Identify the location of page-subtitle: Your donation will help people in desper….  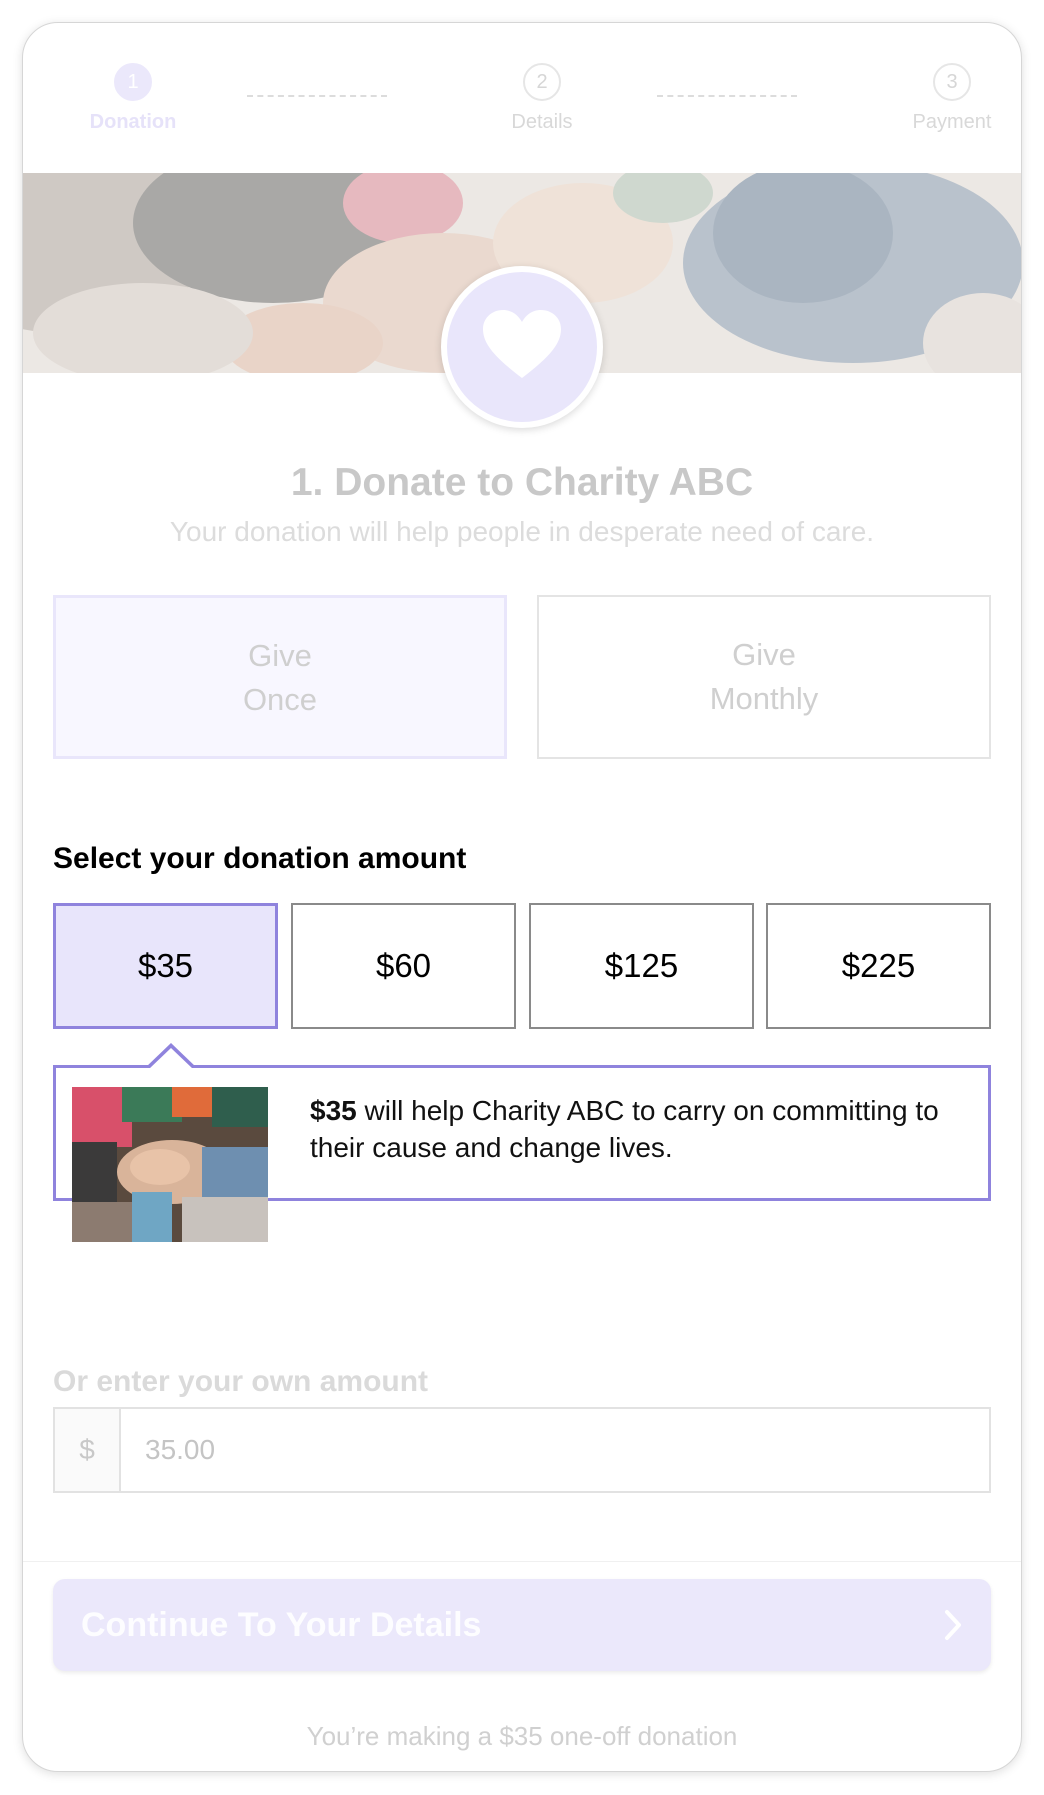
(522, 531).